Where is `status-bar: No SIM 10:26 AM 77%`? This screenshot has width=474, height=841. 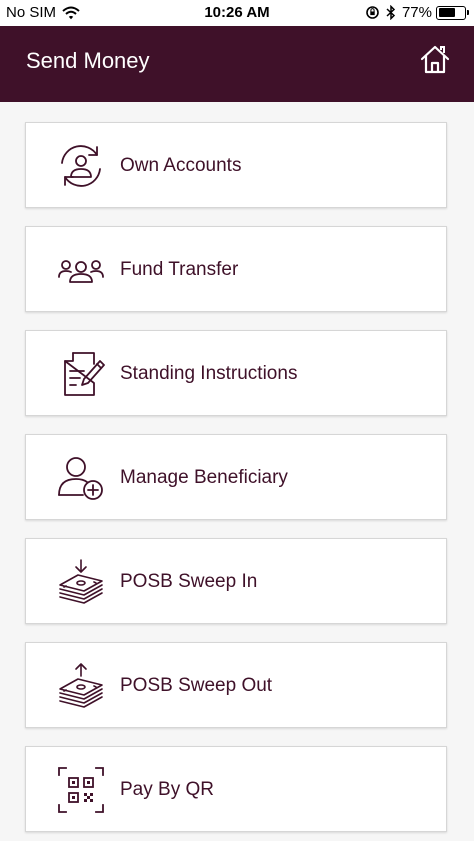 status-bar: No SIM 10:26 AM 77% is located at coordinates (237, 13).